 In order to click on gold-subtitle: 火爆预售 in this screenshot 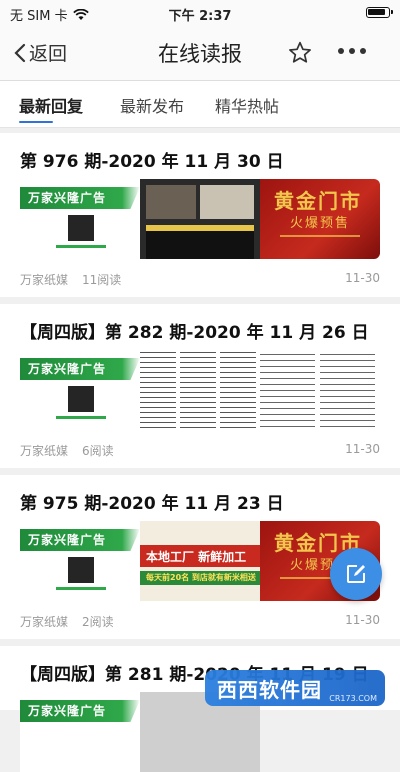, I will do `click(320, 223)`.